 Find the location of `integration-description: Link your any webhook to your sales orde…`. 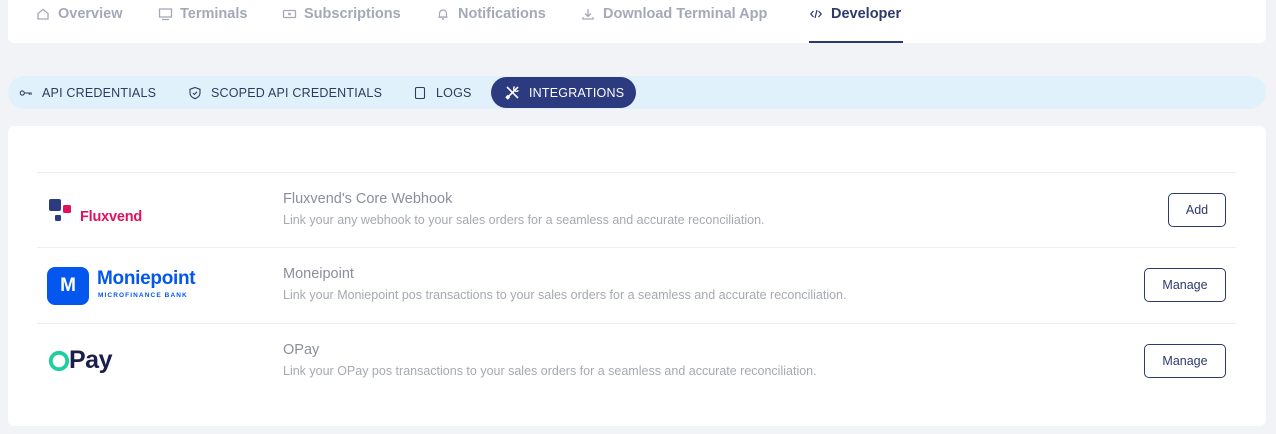

integration-description: Link your any webhook to your sales orde… is located at coordinates (524, 220).